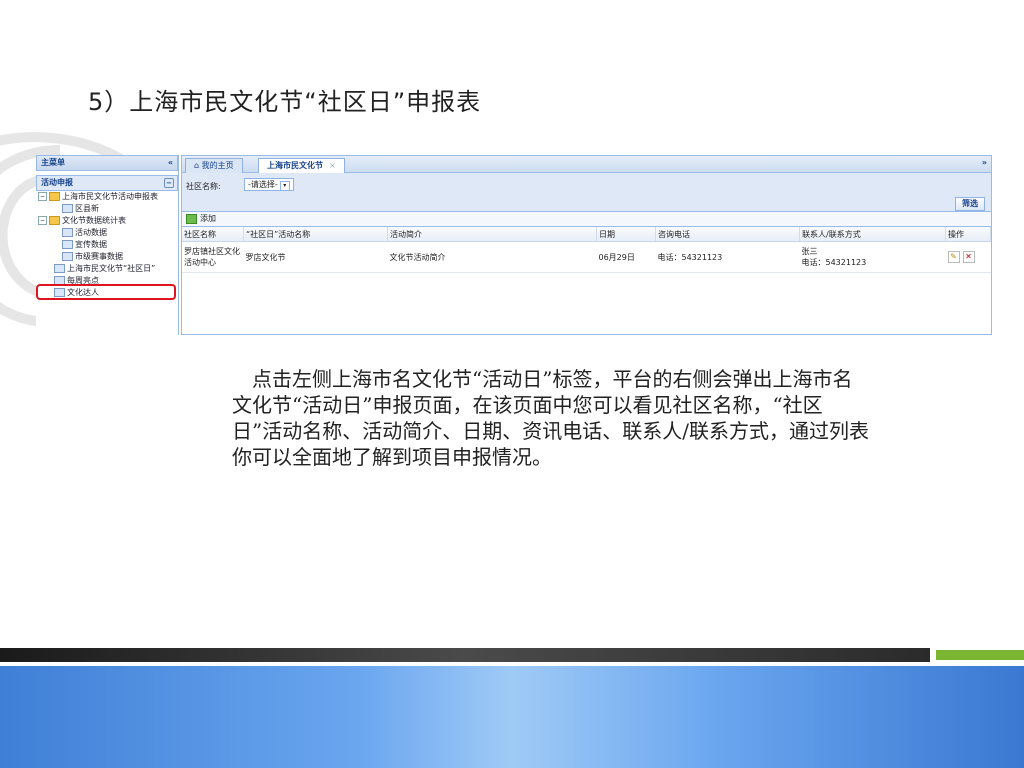  Describe the element at coordinates (492, 234) in the screenshot. I see `column-header: 活动简介` at that location.